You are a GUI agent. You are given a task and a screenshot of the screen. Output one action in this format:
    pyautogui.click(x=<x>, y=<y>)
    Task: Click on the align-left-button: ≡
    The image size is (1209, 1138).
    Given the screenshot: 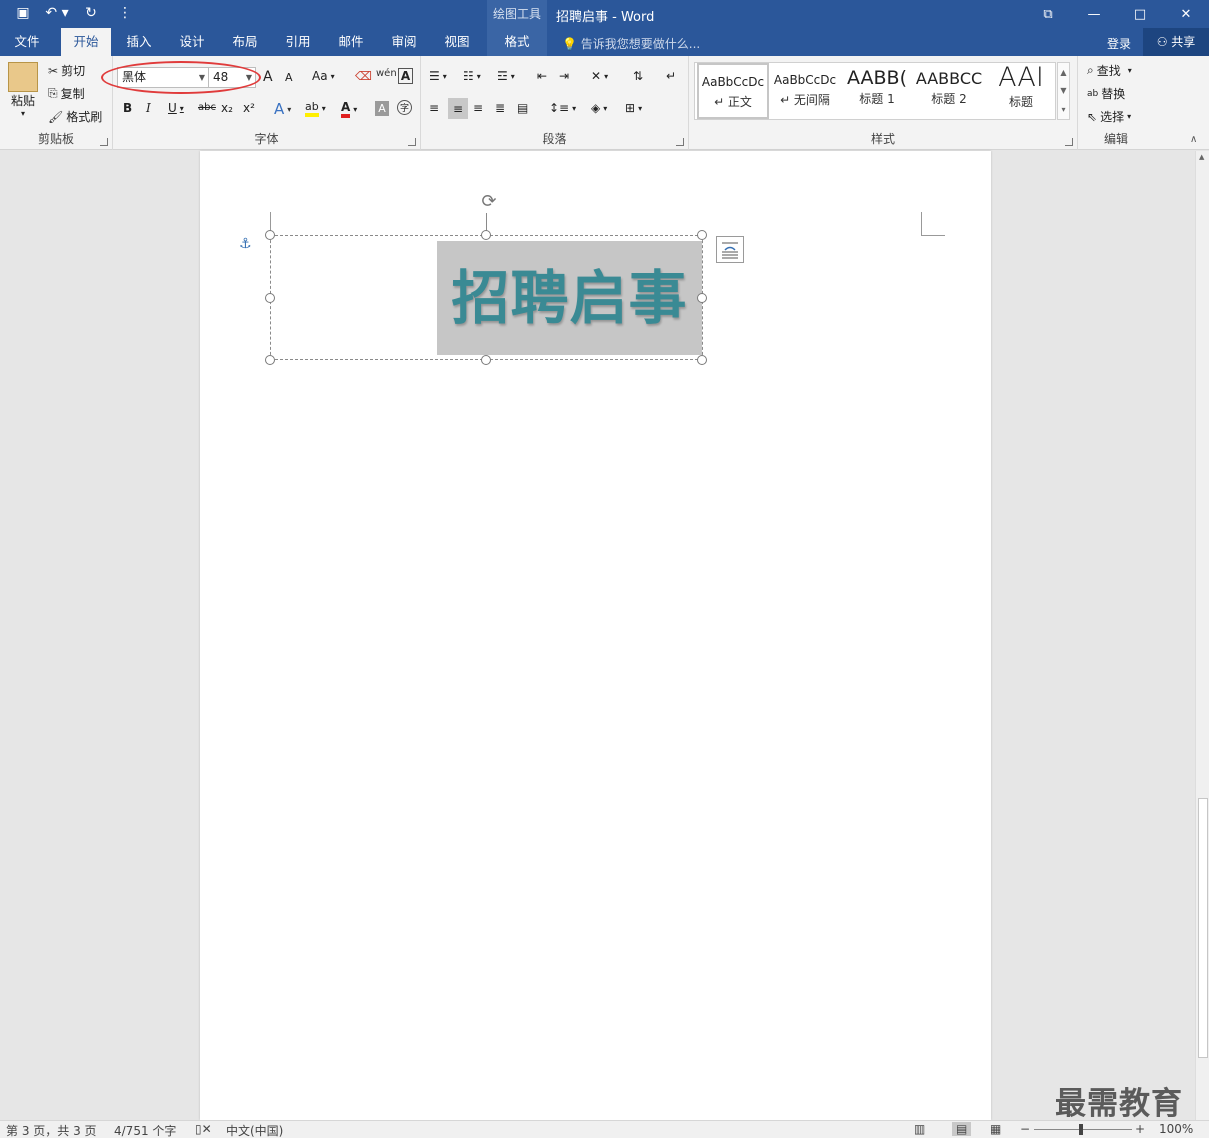 What is the action you would take?
    pyautogui.click(x=434, y=108)
    